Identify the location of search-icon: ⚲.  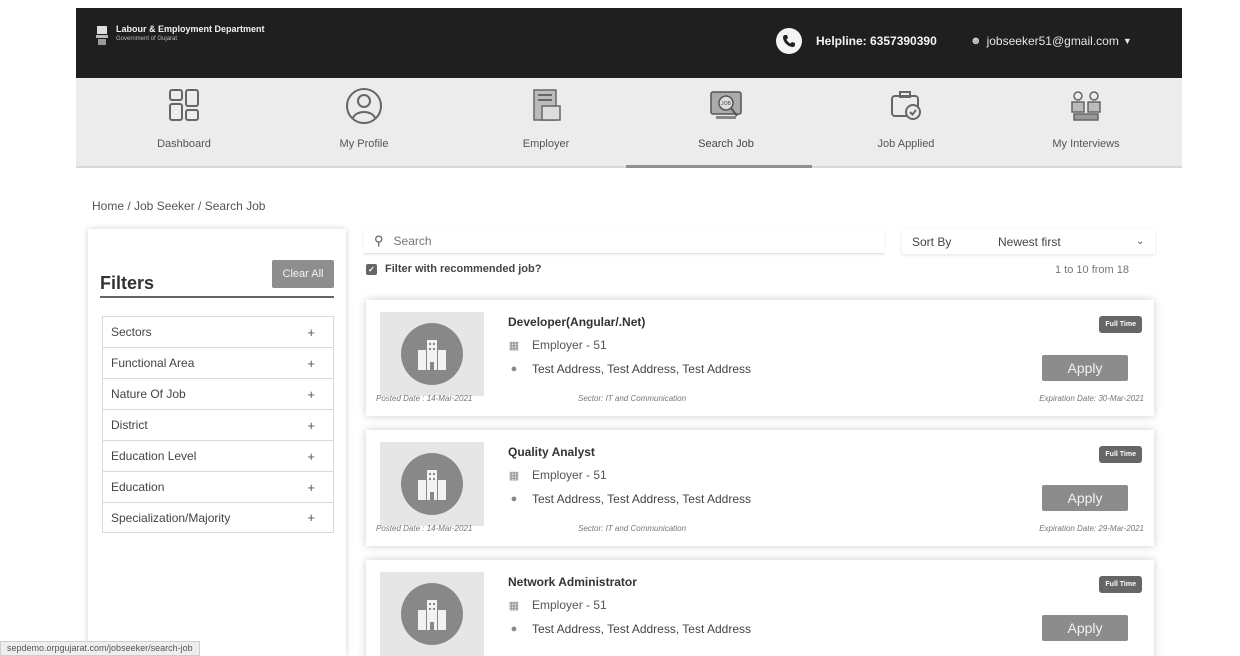
(379, 240).